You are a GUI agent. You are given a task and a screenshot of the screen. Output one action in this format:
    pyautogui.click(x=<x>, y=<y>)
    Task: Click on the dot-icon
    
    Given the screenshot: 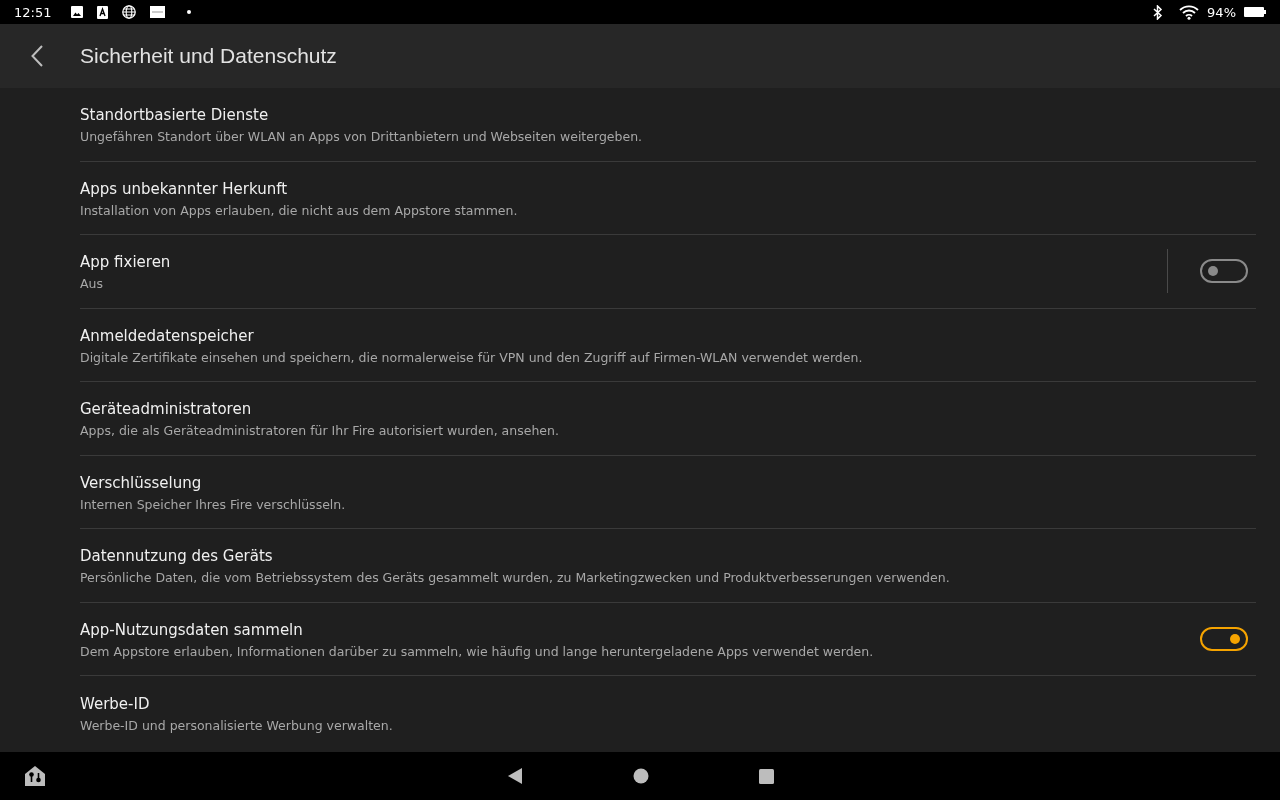 What is the action you would take?
    pyautogui.click(x=189, y=12)
    